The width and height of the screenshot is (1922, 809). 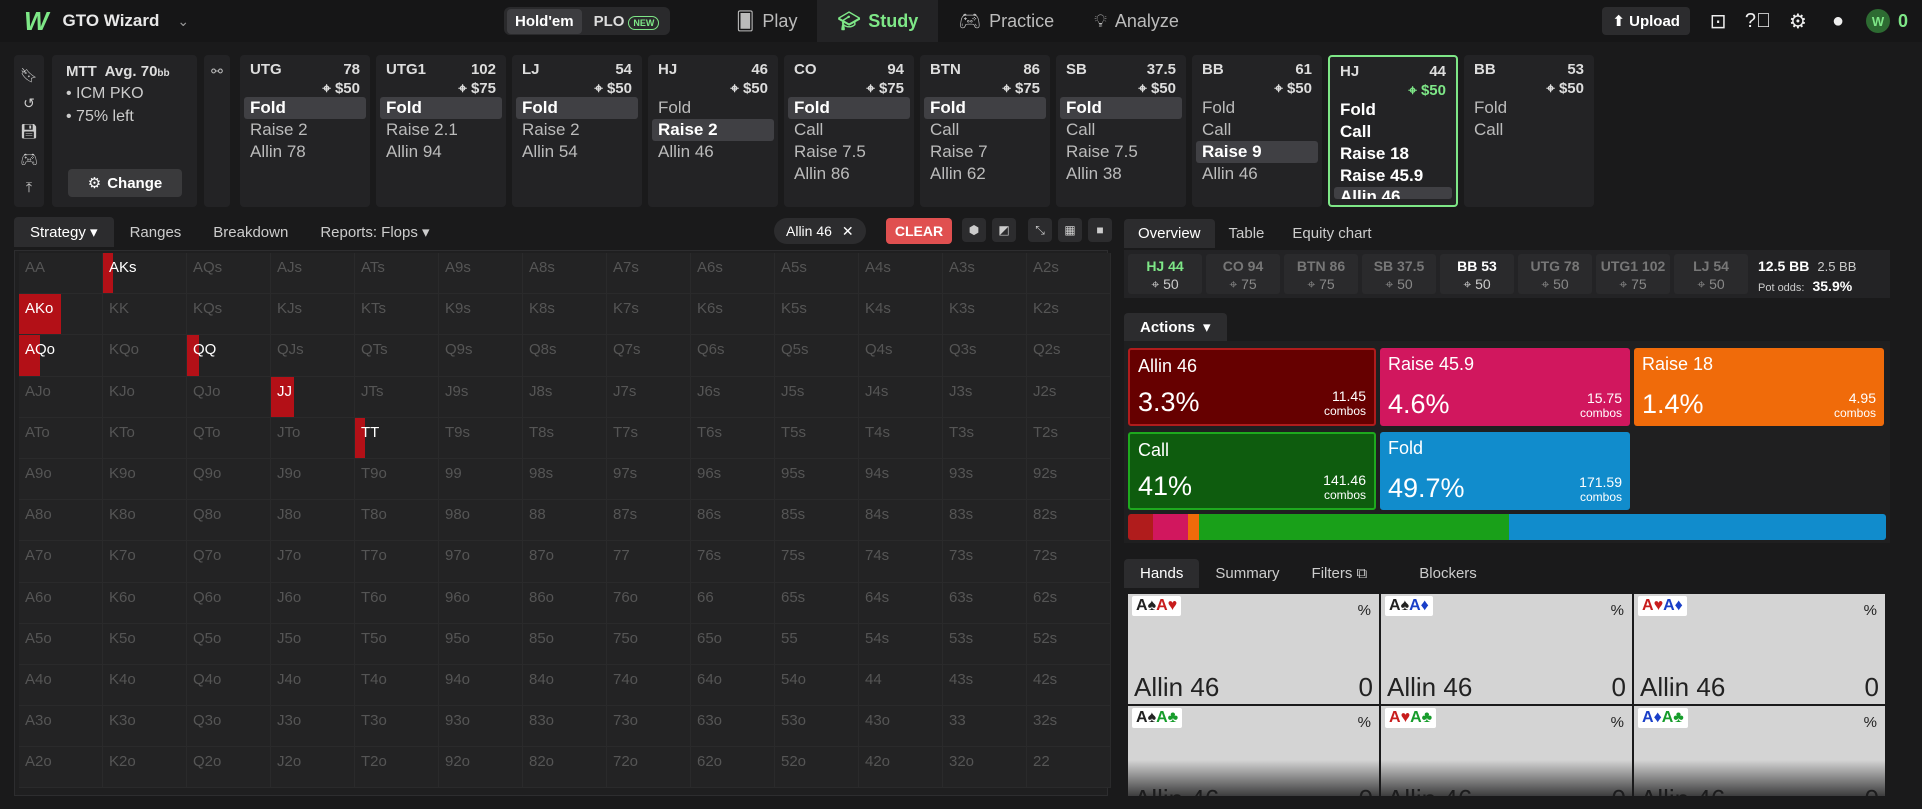 I want to click on hand-cell: 93s, so click(x=985, y=479).